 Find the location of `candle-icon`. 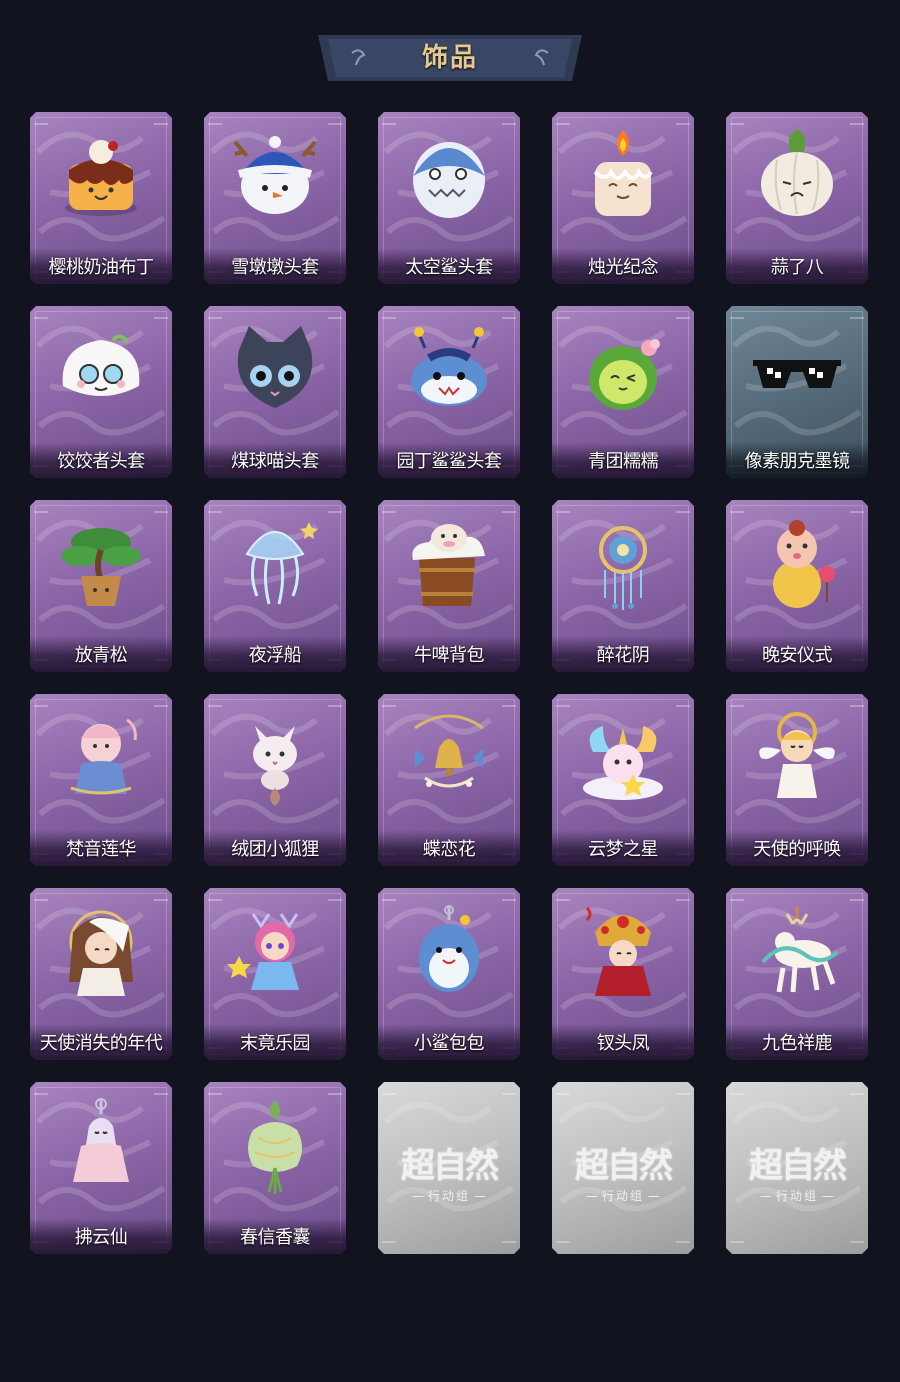

candle-icon is located at coordinates (623, 173).